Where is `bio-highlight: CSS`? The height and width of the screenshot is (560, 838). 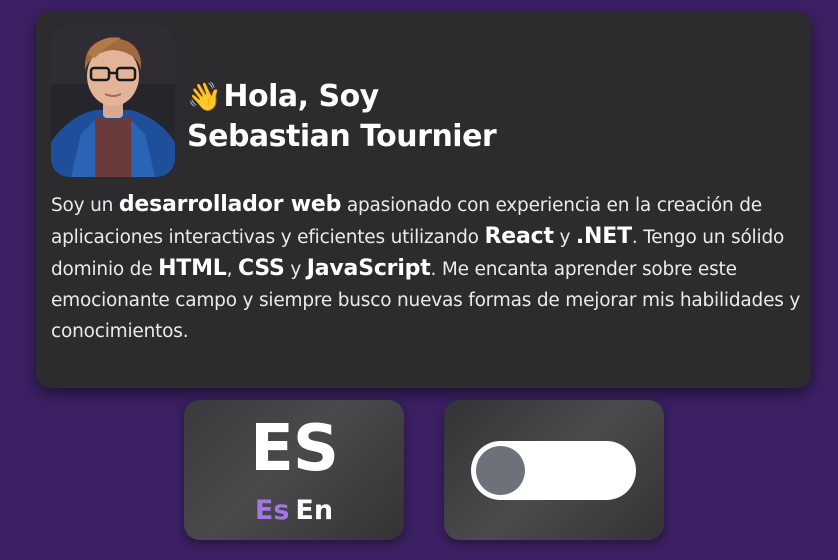
bio-highlight: CSS is located at coordinates (261, 268).